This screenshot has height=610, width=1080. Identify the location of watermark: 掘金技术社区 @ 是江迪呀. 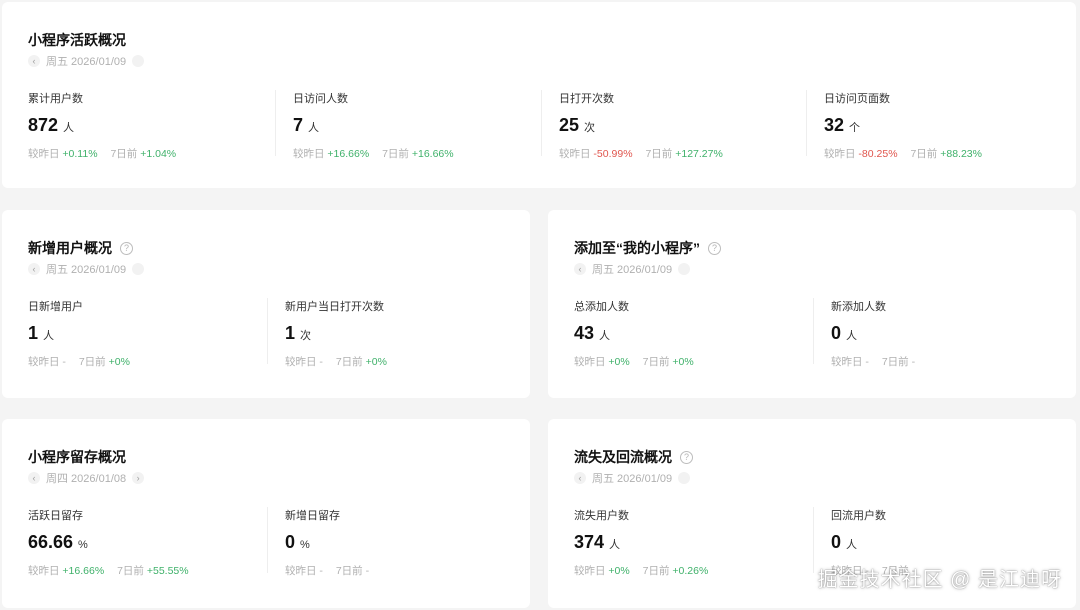
(939, 580).